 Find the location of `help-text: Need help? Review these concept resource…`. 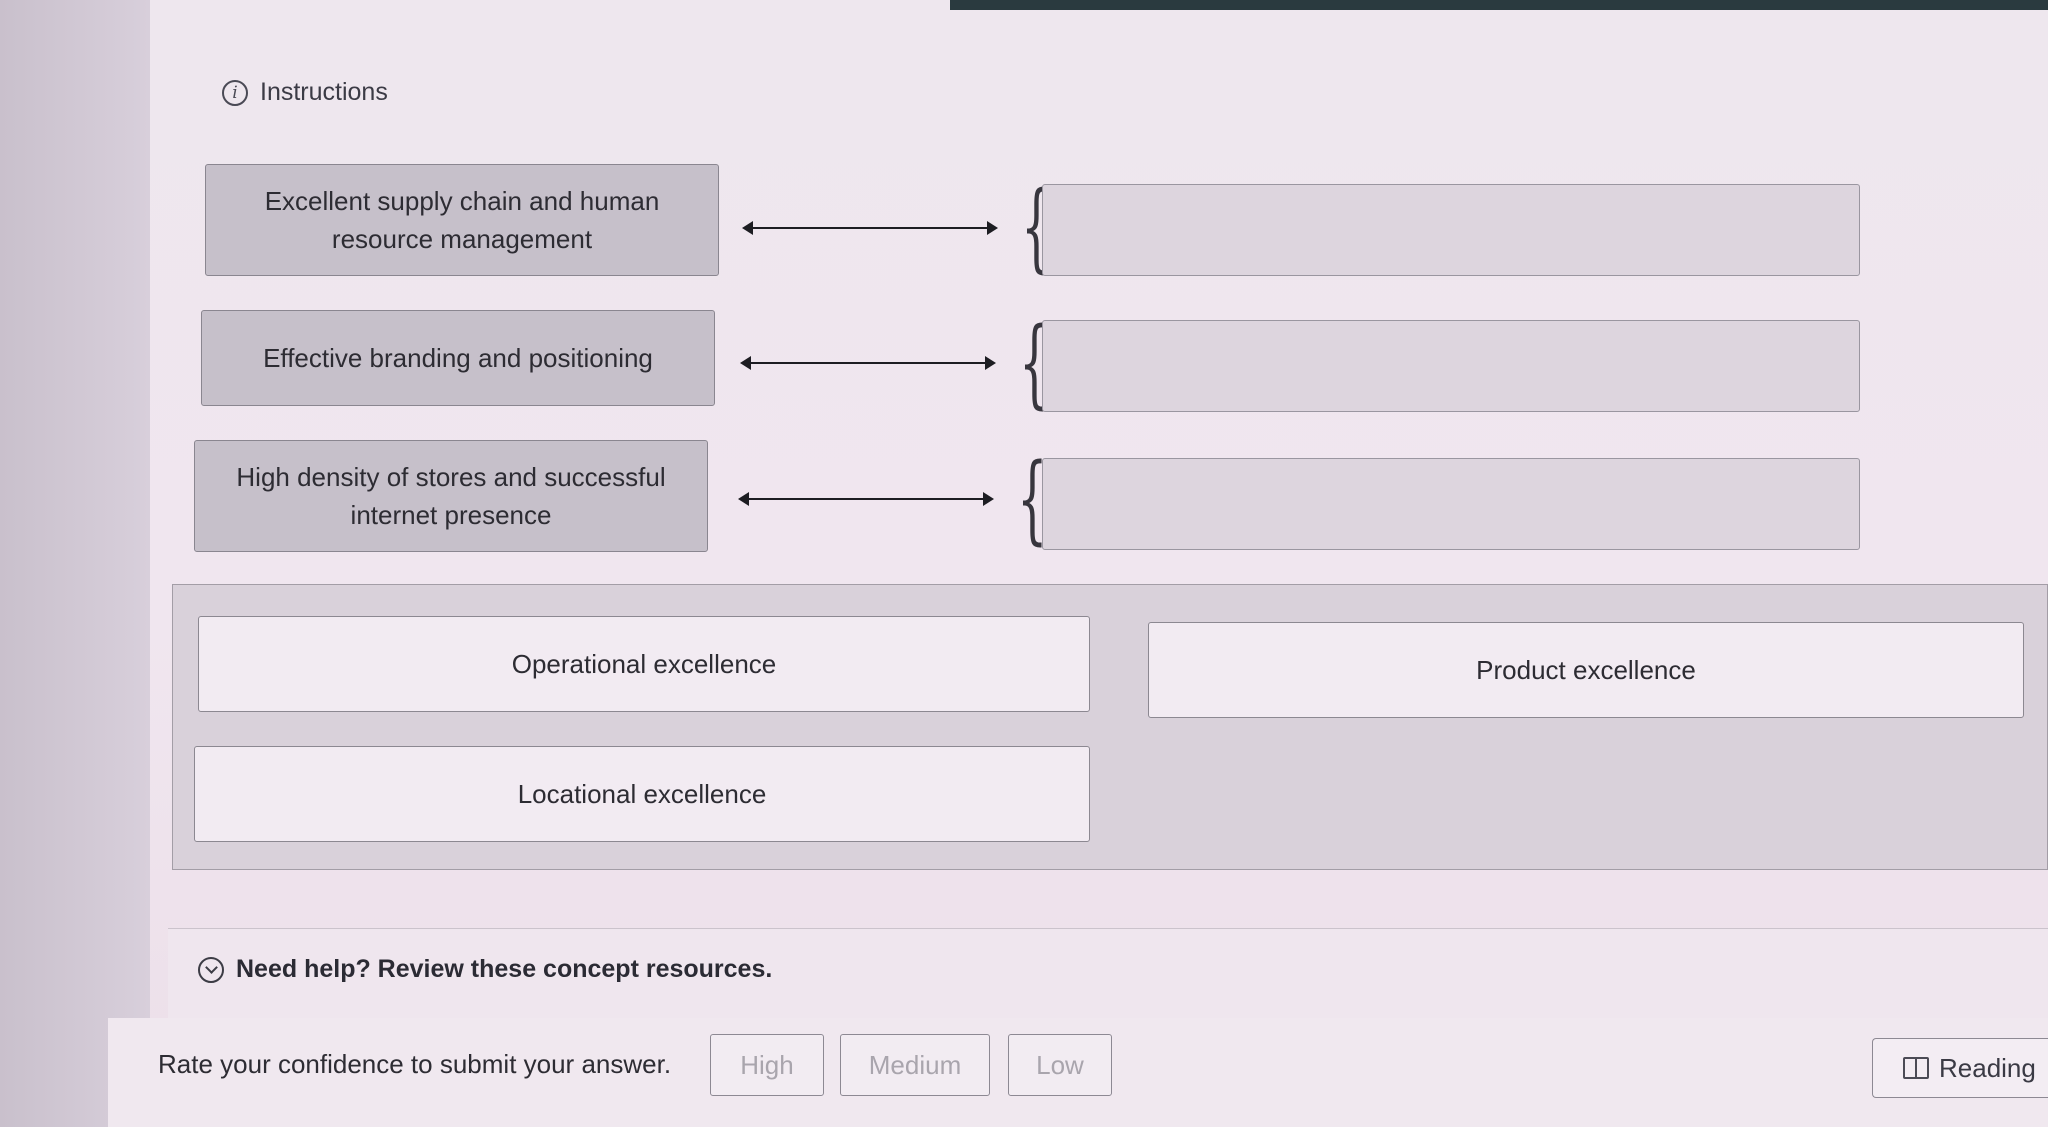

help-text: Need help? Review these concept resource… is located at coordinates (504, 969).